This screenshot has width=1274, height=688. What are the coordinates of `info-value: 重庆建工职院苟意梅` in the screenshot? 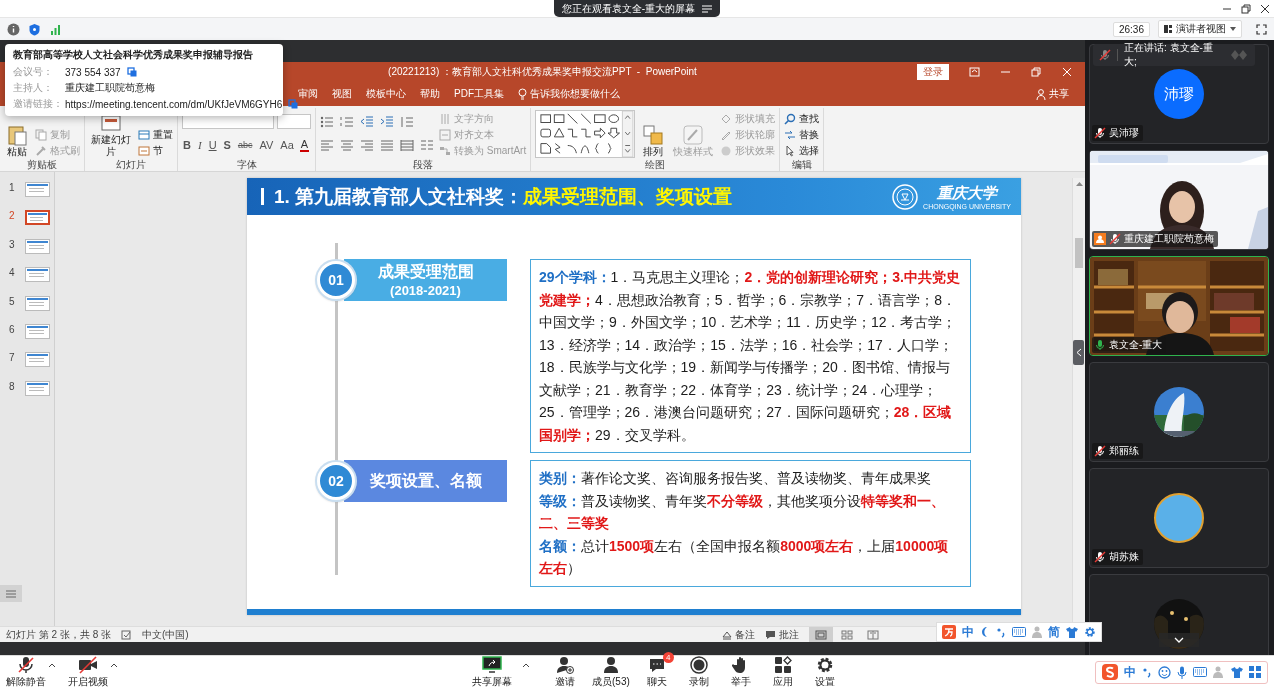 It's located at (110, 88).